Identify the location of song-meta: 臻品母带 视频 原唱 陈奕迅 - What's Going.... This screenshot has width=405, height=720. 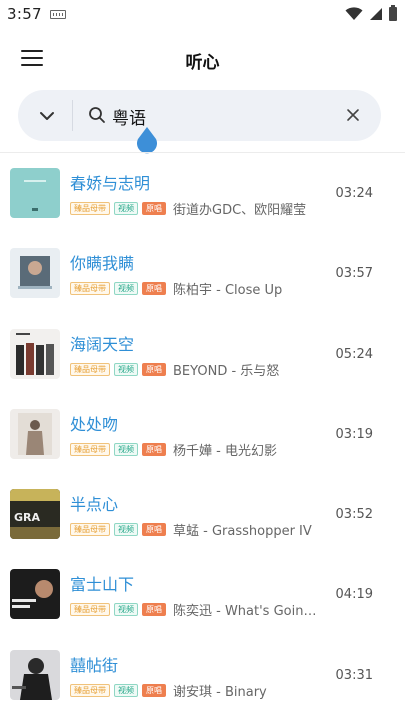
(195, 609).